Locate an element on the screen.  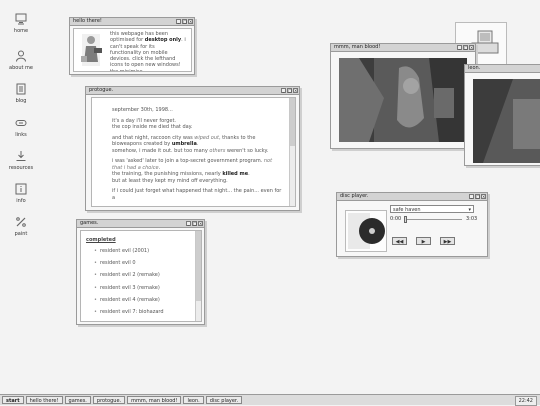
window-title: mmm, man blood! is located at coordinates (357, 47).